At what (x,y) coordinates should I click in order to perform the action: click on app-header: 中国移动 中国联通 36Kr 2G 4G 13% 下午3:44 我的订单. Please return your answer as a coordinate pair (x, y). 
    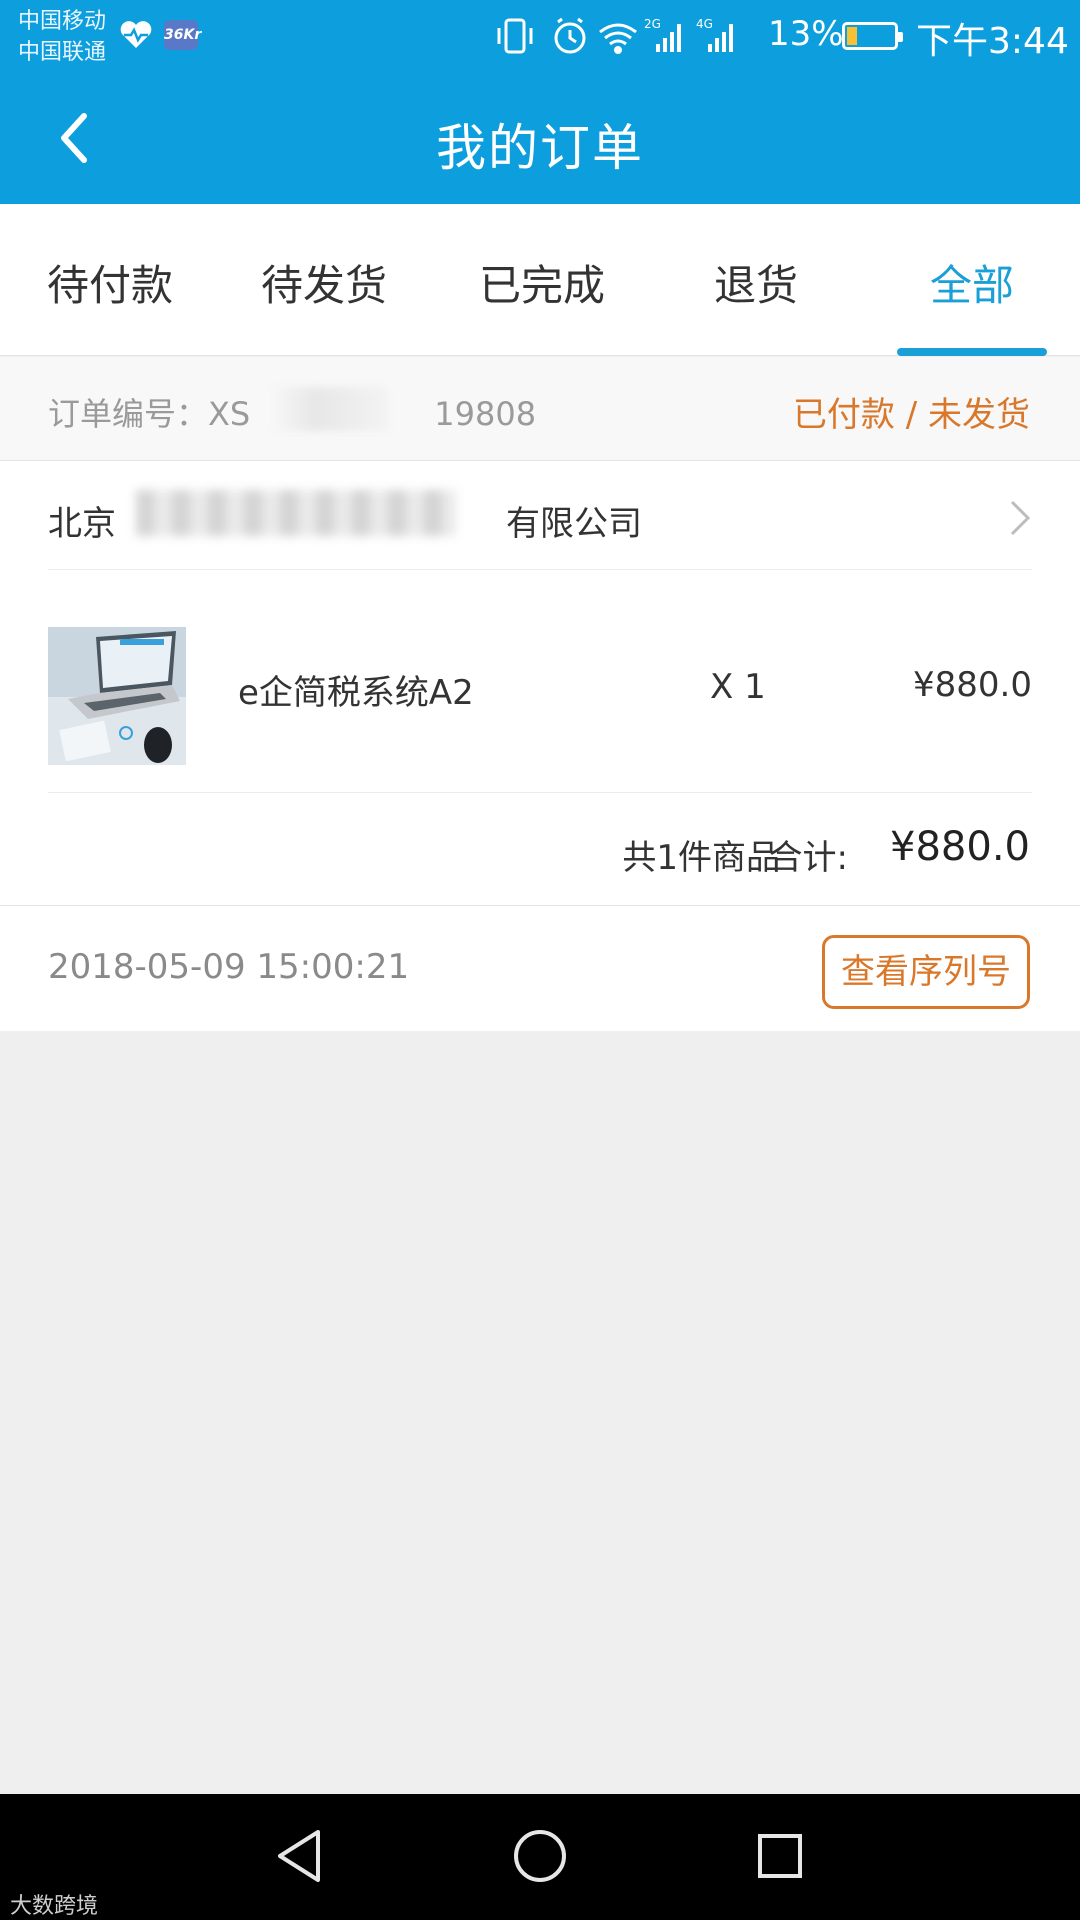
    Looking at the image, I should click on (540, 102).